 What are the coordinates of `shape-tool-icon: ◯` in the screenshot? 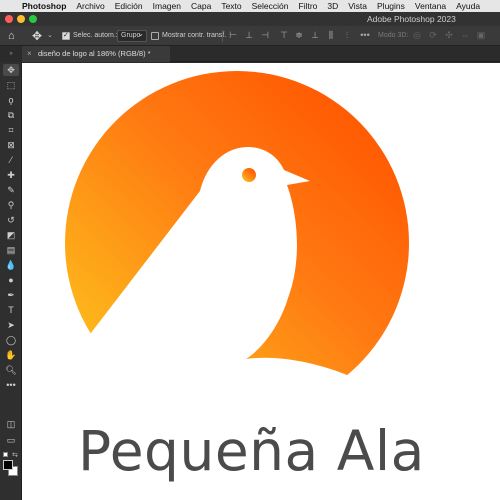 It's located at (11, 340).